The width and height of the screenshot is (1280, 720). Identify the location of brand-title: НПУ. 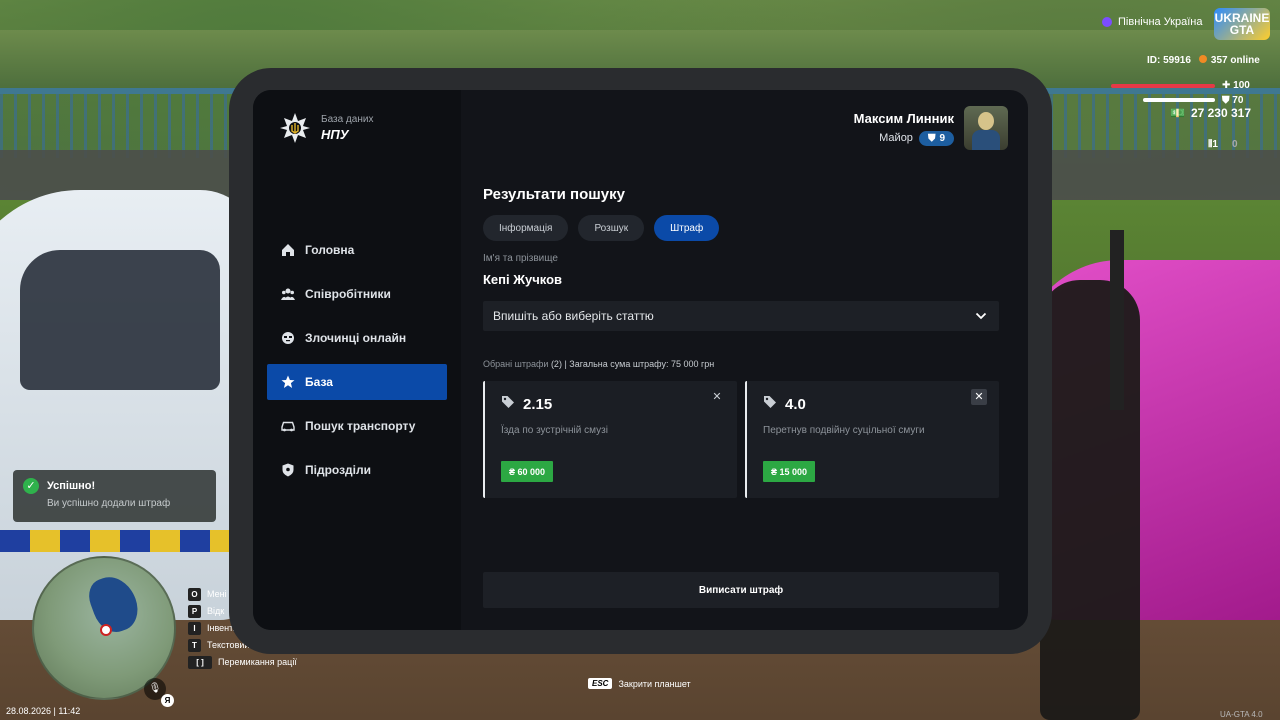
(335, 134).